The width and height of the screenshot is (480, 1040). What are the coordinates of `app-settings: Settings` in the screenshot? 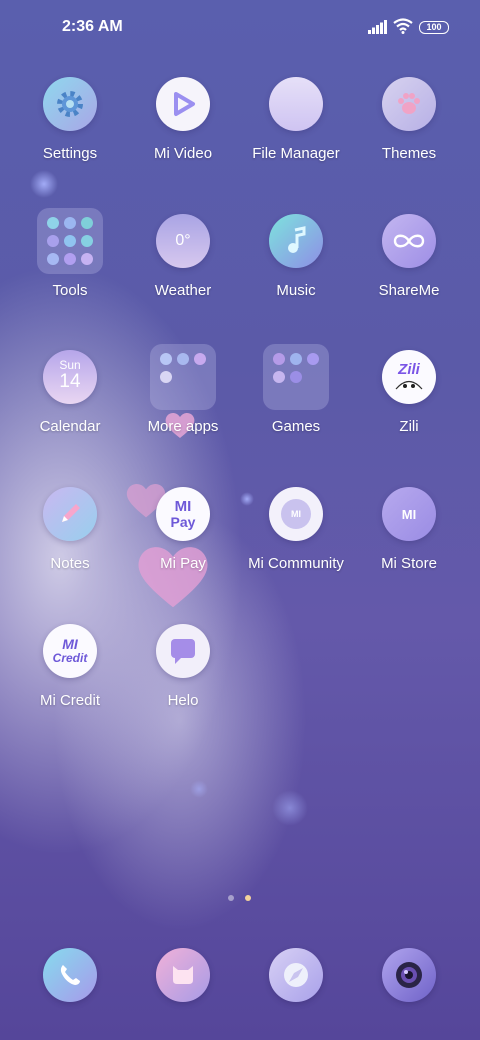 It's located at (70, 119).